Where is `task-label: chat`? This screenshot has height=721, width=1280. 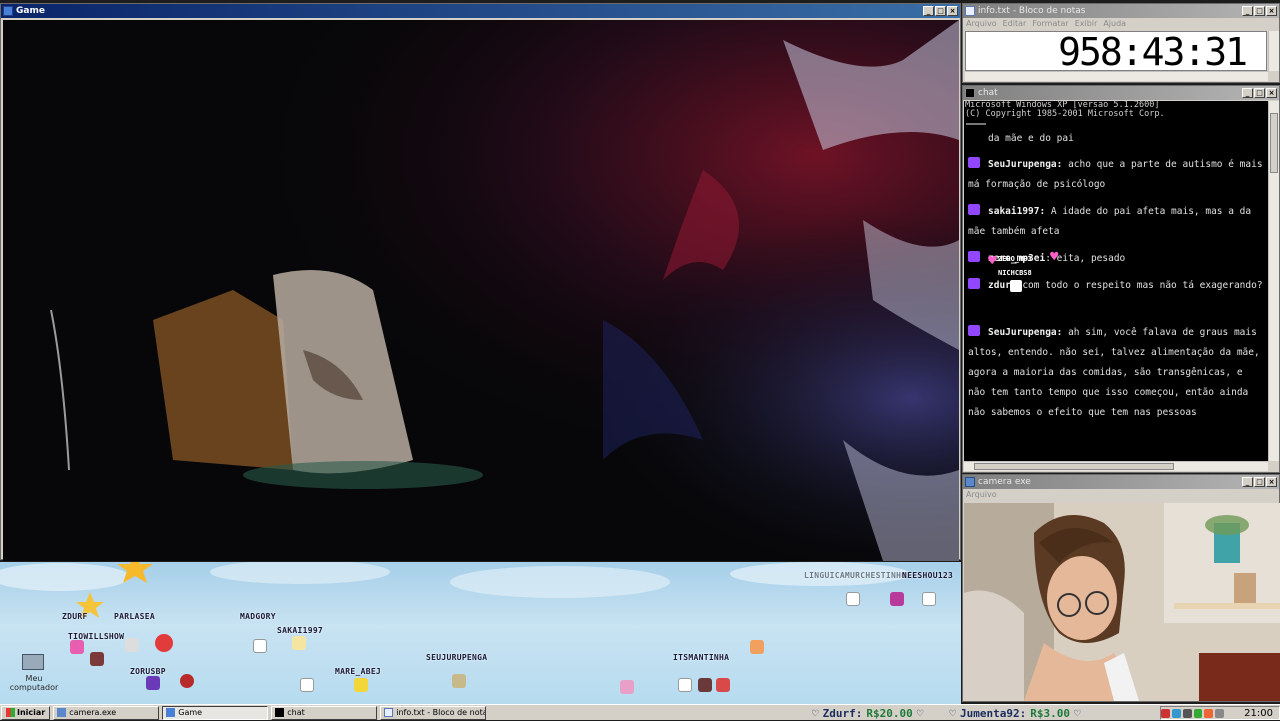
task-label: chat is located at coordinates (296, 712).